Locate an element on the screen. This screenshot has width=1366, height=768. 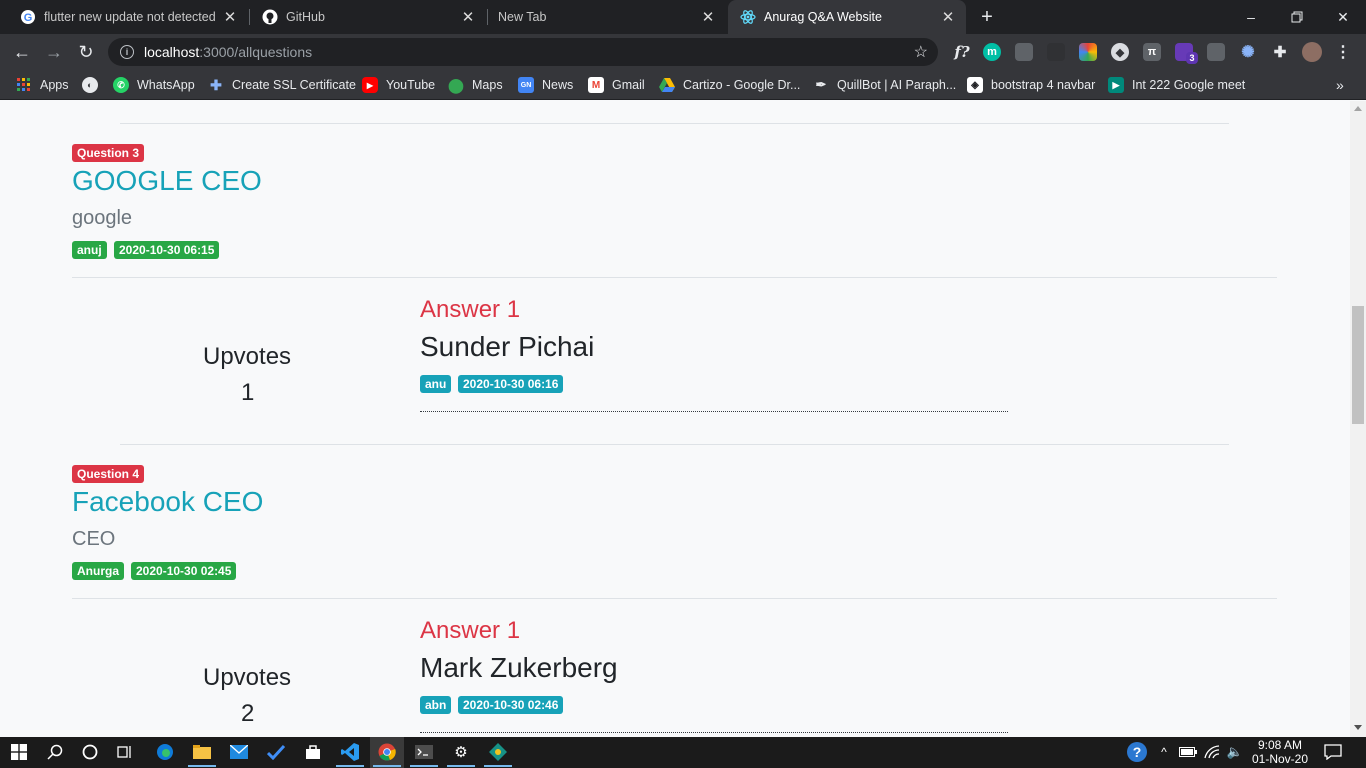
address-bar: i localhost:3000/allquestions ☆ is located at coordinates (523, 52).